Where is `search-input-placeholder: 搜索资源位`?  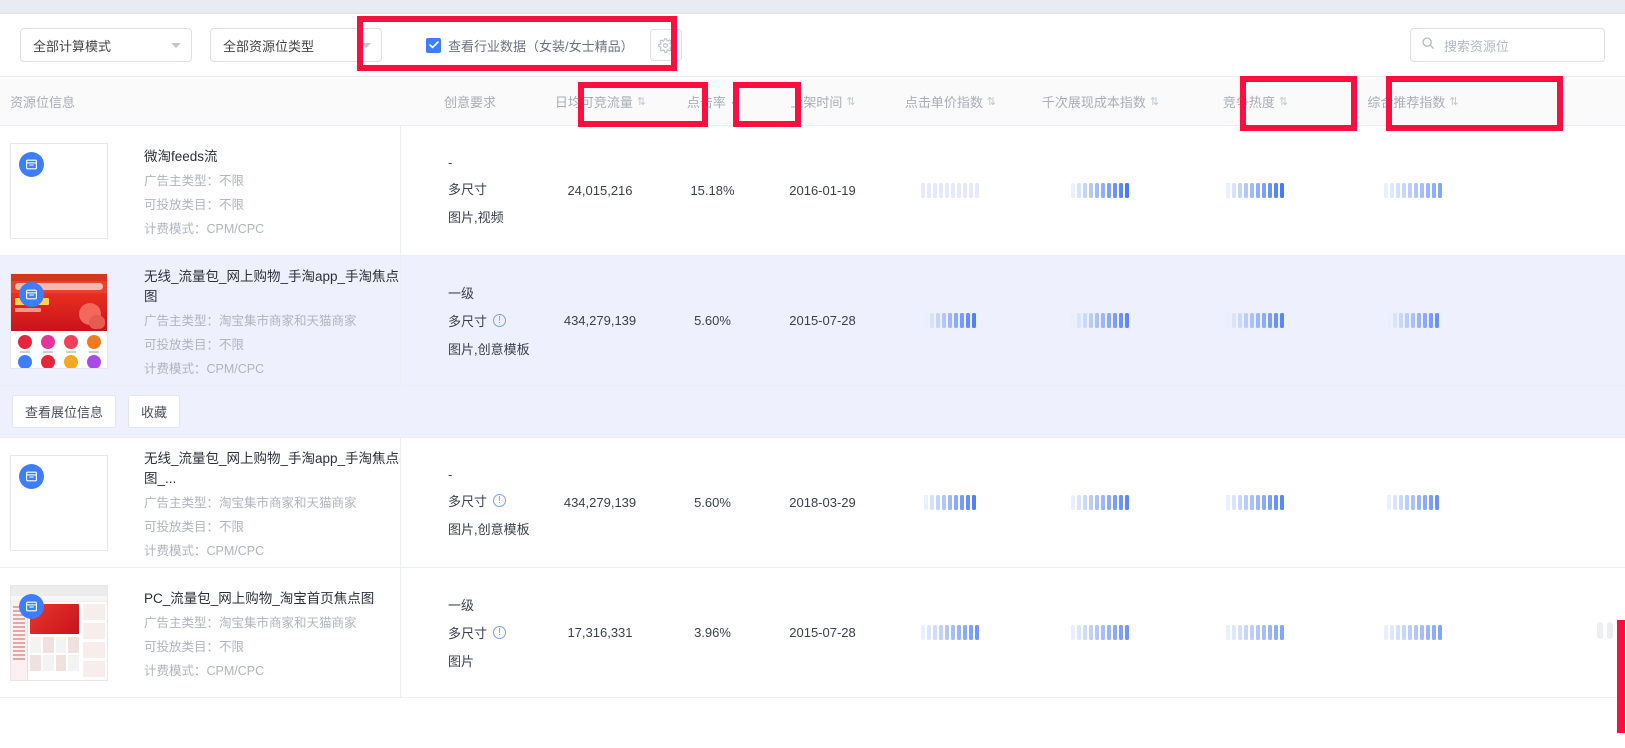 search-input-placeholder: 搜索资源位 is located at coordinates (1476, 45).